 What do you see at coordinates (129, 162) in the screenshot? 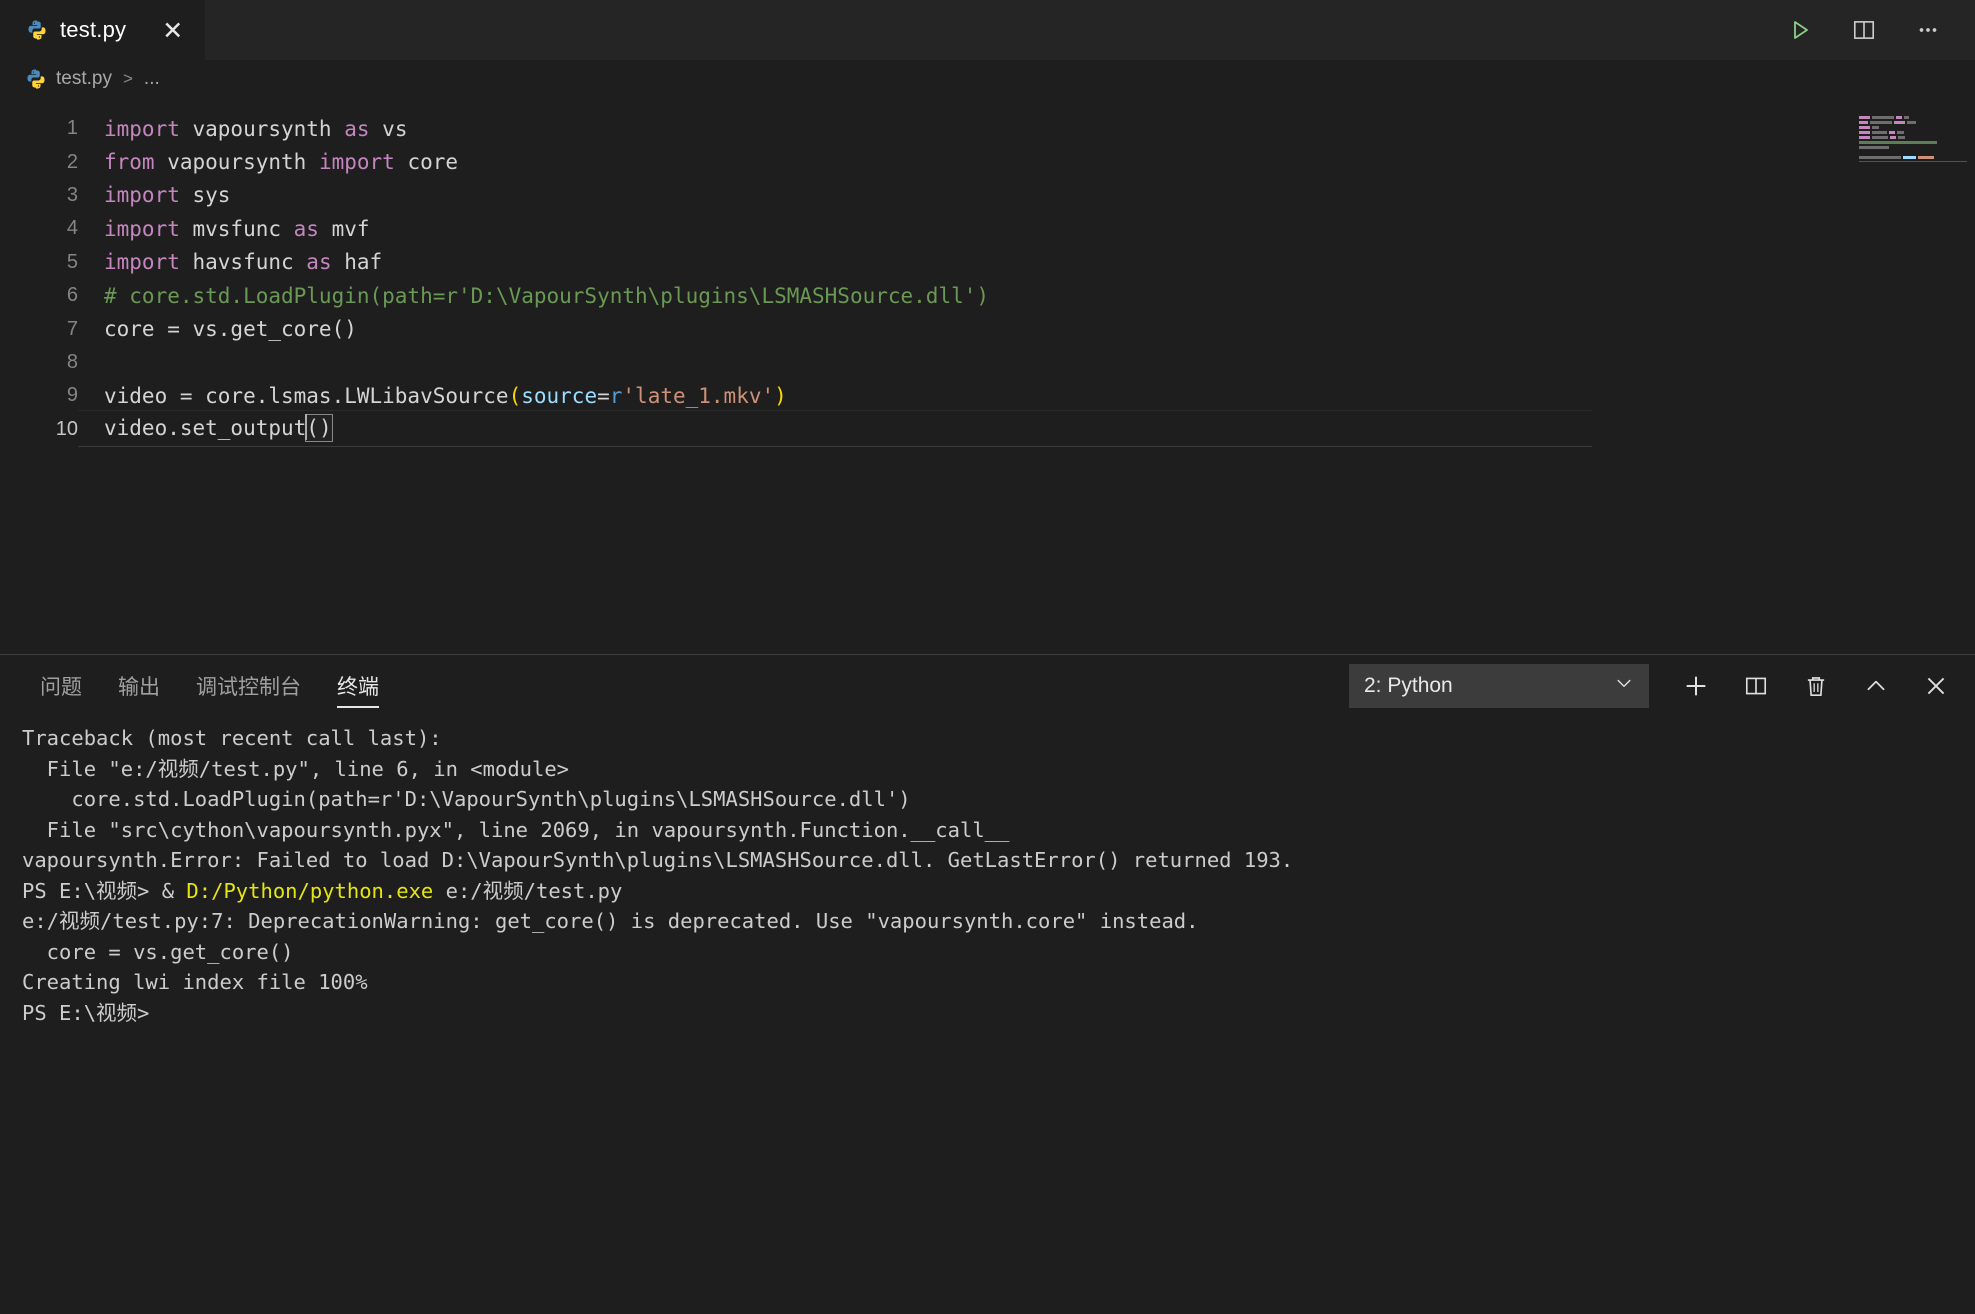
I see `token-kw: from` at bounding box center [129, 162].